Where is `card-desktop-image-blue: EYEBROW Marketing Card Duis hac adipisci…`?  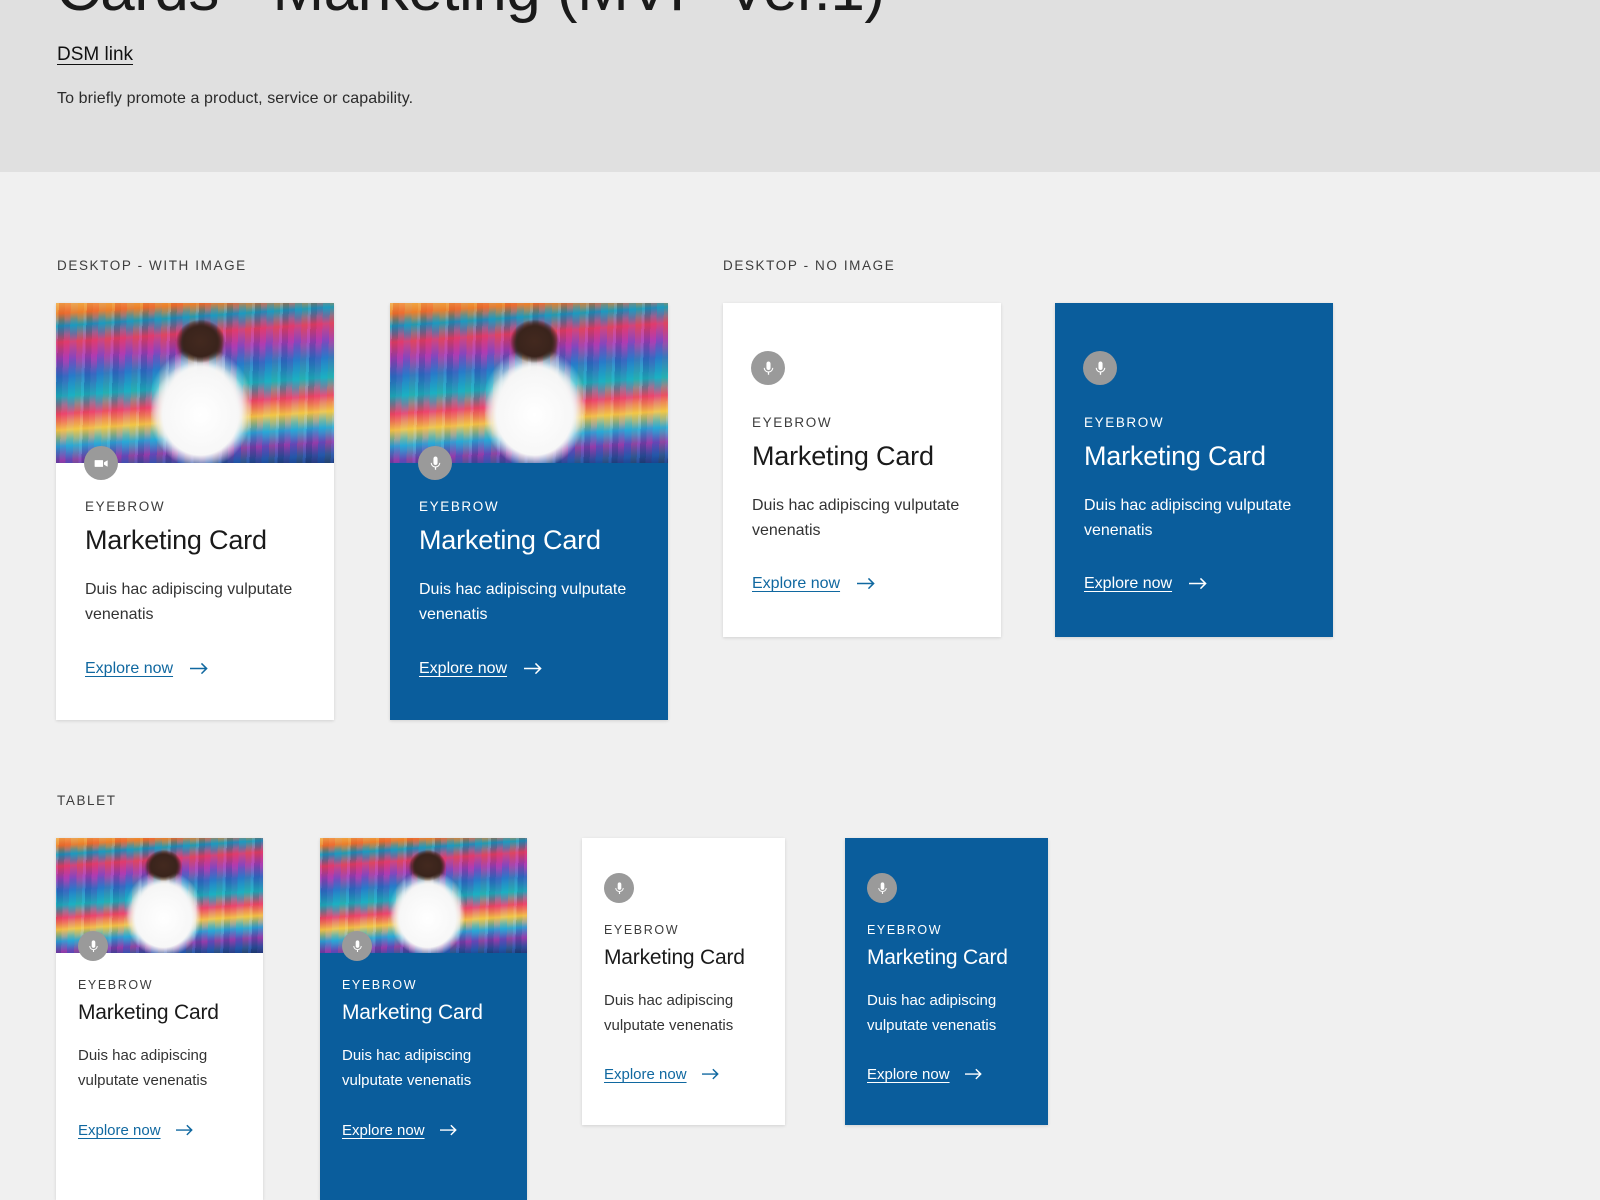 card-desktop-image-blue: EYEBROW Marketing Card Duis hac adipisci… is located at coordinates (529, 511).